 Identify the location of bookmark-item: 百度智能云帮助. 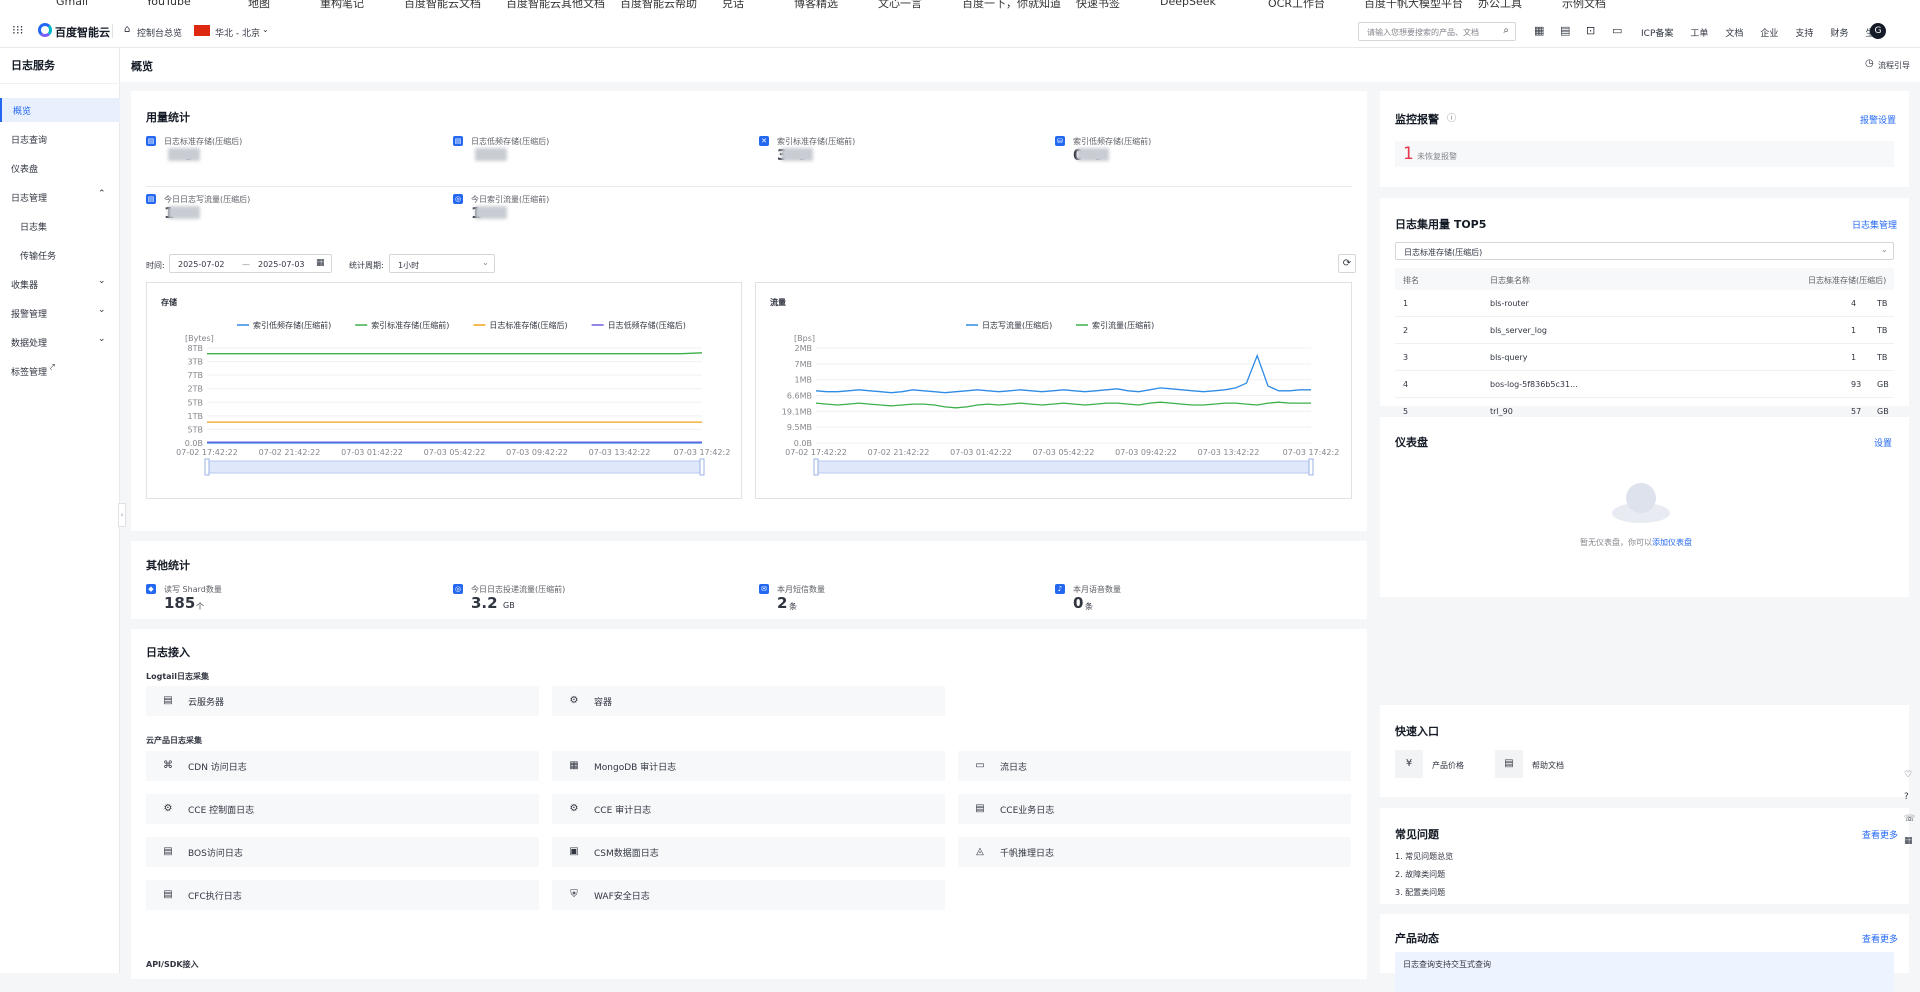
(658, 5).